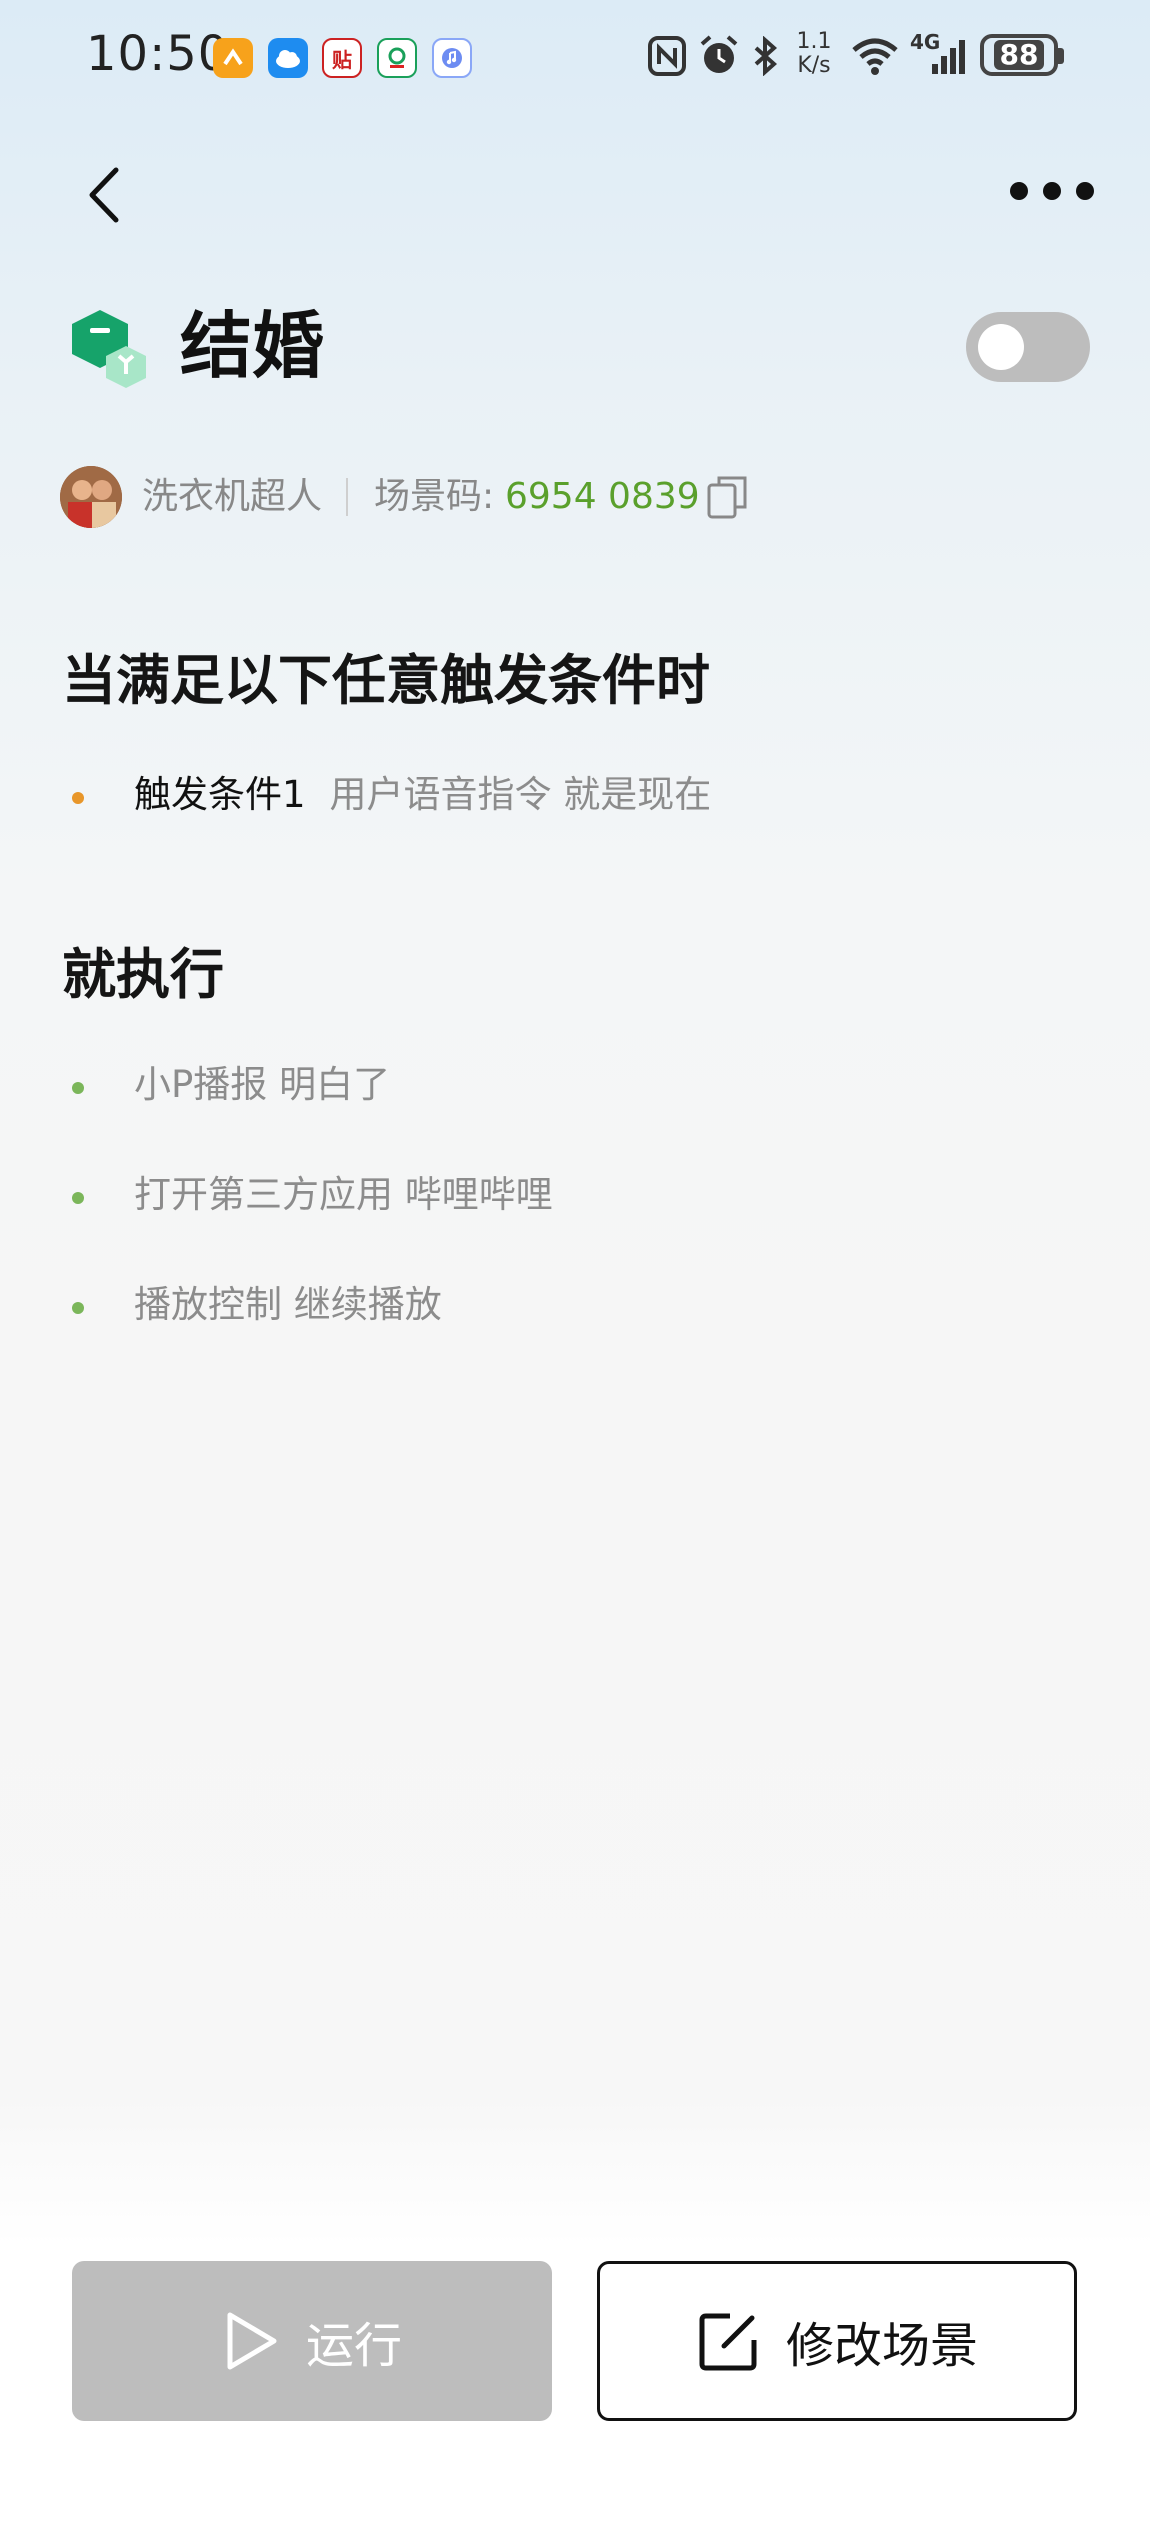 The width and height of the screenshot is (1150, 2545). What do you see at coordinates (728, 2342) in the screenshot?
I see `edit-icon` at bounding box center [728, 2342].